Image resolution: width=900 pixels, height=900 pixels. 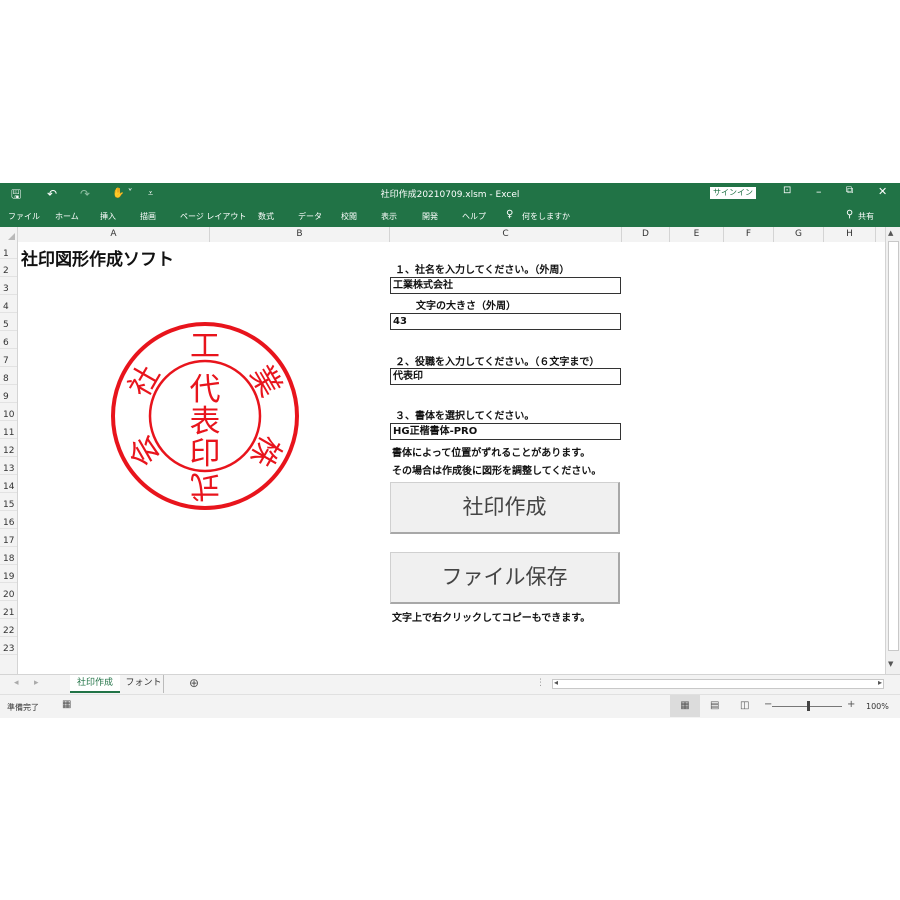 What do you see at coordinates (849, 190) in the screenshot?
I see `restore-icon: ⧉` at bounding box center [849, 190].